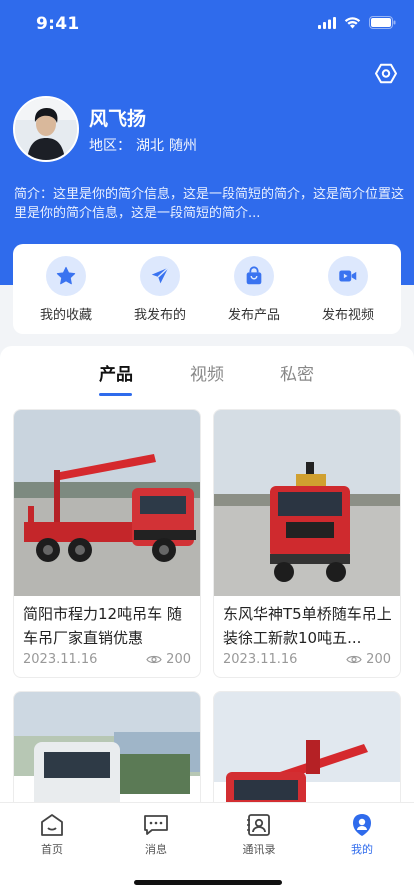  Describe the element at coordinates (254, 275) in the screenshot. I see `shopping-bag-icon` at that location.